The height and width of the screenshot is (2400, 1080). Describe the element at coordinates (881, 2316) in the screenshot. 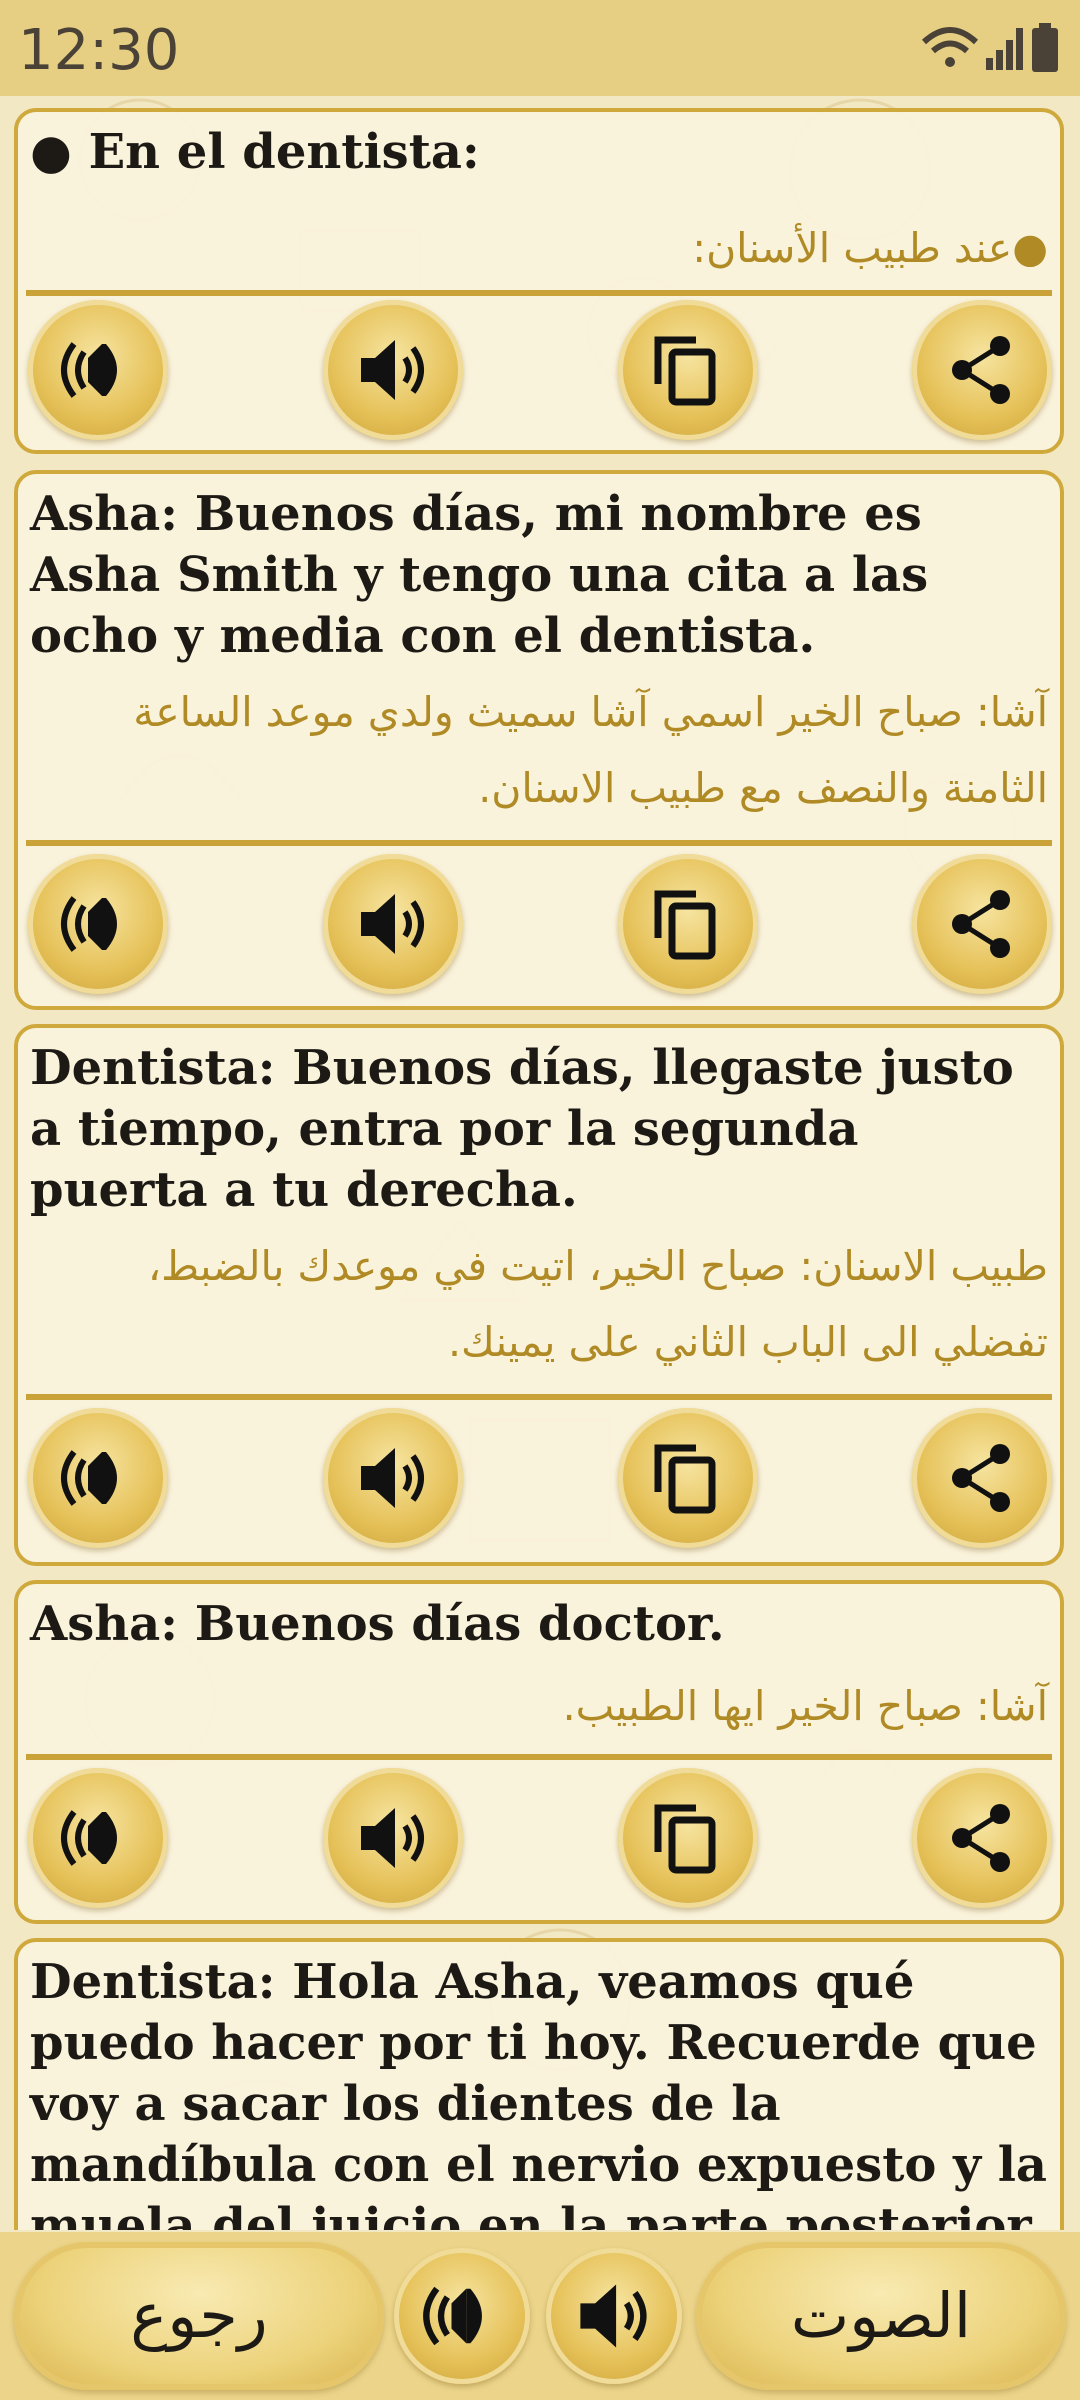

I see `sound-button: الصوت` at that location.